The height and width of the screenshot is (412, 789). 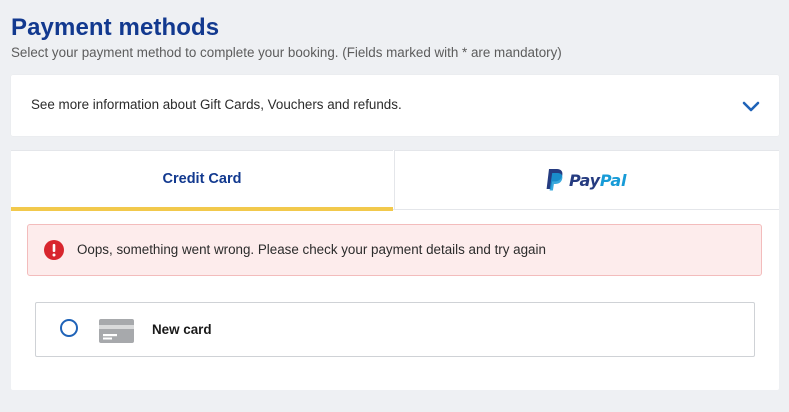 What do you see at coordinates (613, 180) in the screenshot?
I see `paypal-logo-pal: Pal` at bounding box center [613, 180].